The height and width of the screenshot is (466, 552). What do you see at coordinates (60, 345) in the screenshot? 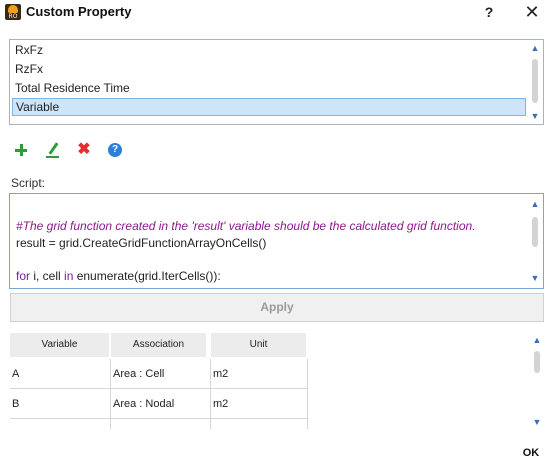
I see `column-header-variable: Variable` at bounding box center [60, 345].